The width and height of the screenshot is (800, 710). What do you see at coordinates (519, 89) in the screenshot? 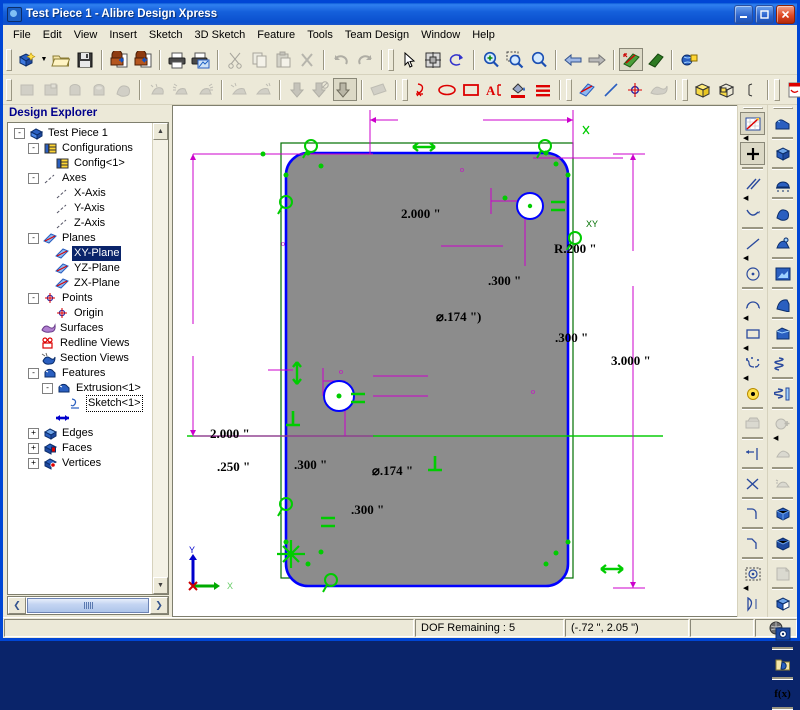
I see `fill-icon` at bounding box center [519, 89].